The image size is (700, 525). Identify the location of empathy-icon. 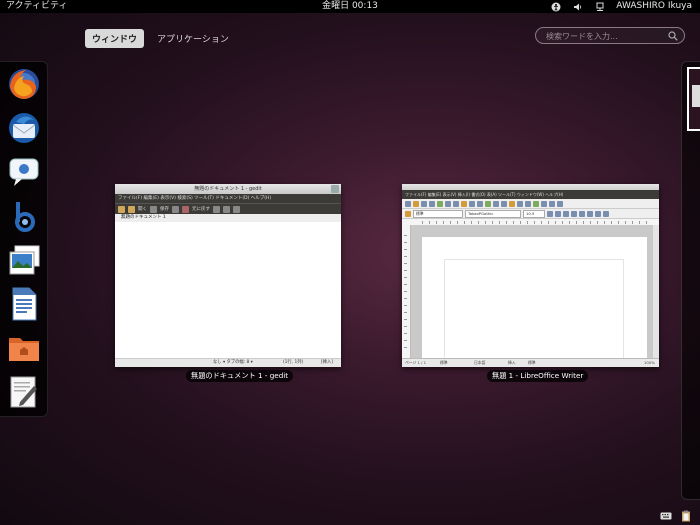
(24, 172).